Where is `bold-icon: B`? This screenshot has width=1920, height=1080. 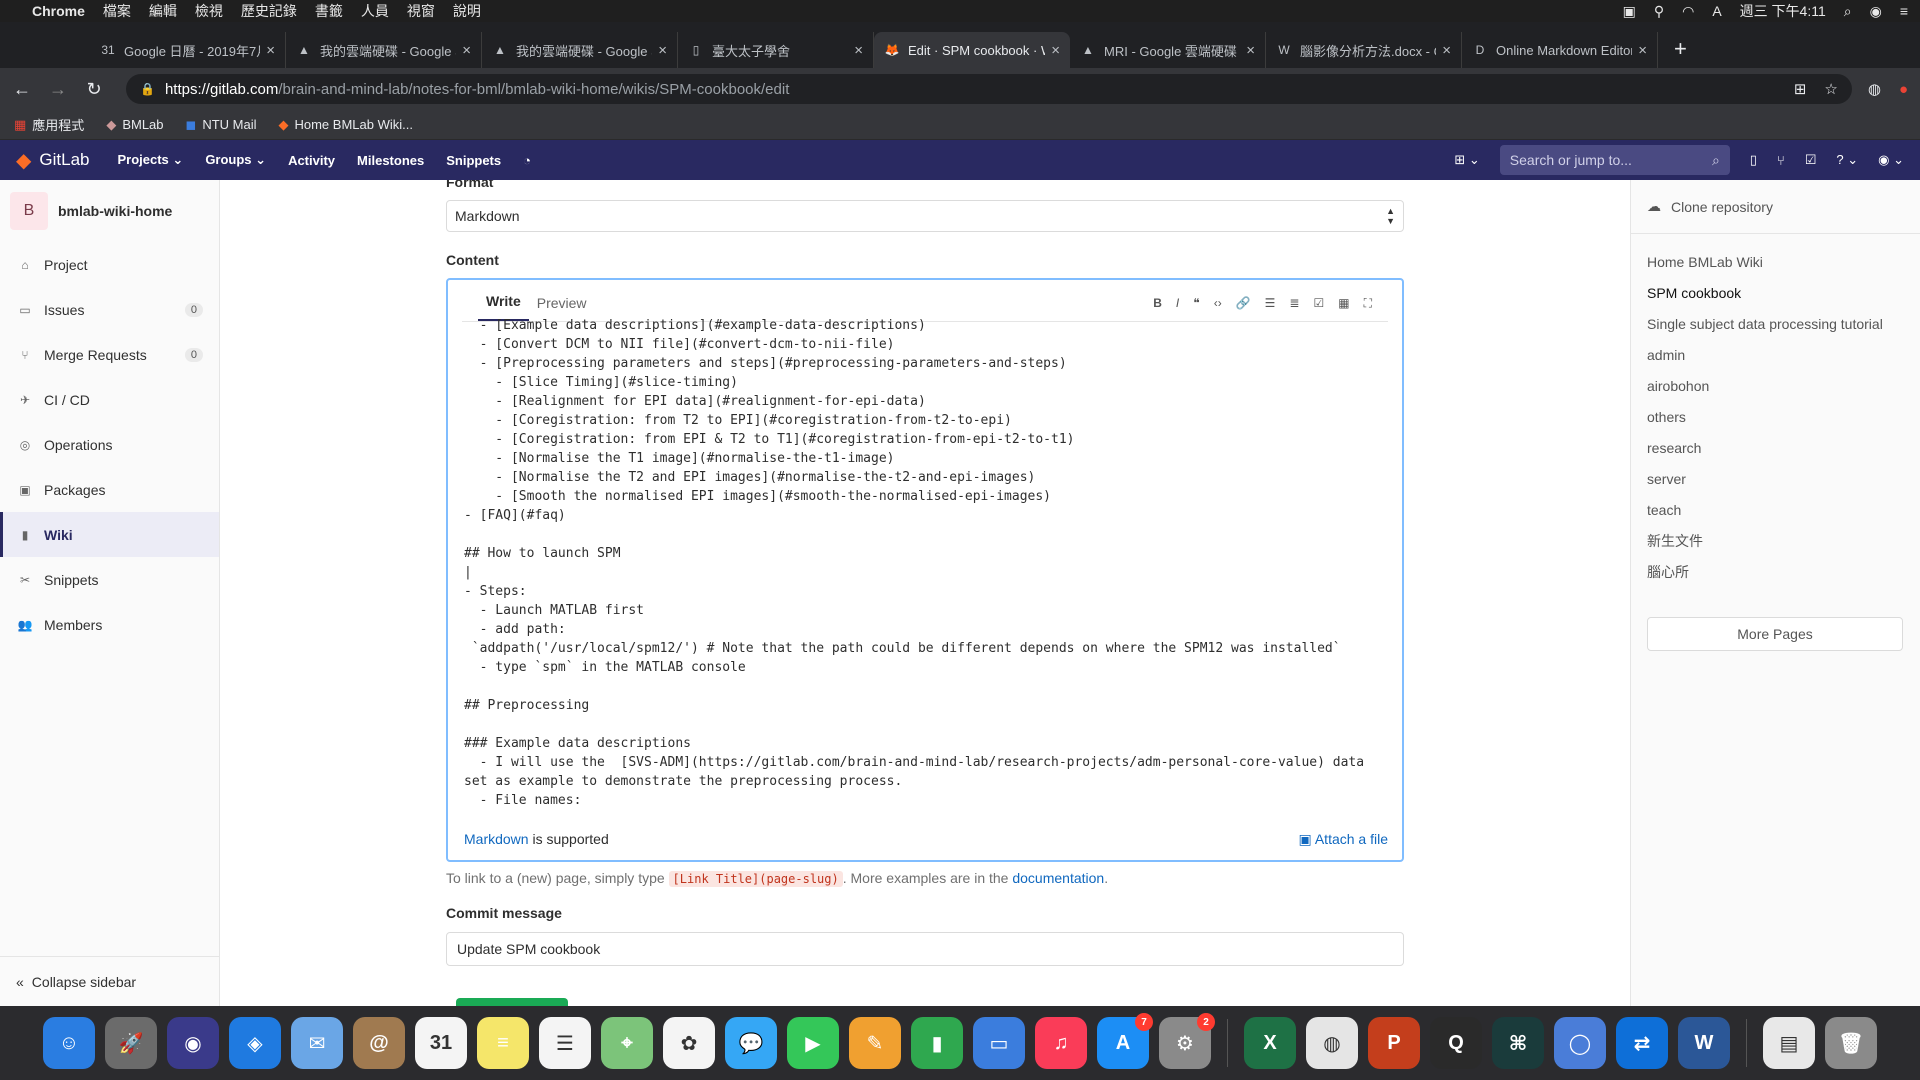
bold-icon: B is located at coordinates (1157, 303).